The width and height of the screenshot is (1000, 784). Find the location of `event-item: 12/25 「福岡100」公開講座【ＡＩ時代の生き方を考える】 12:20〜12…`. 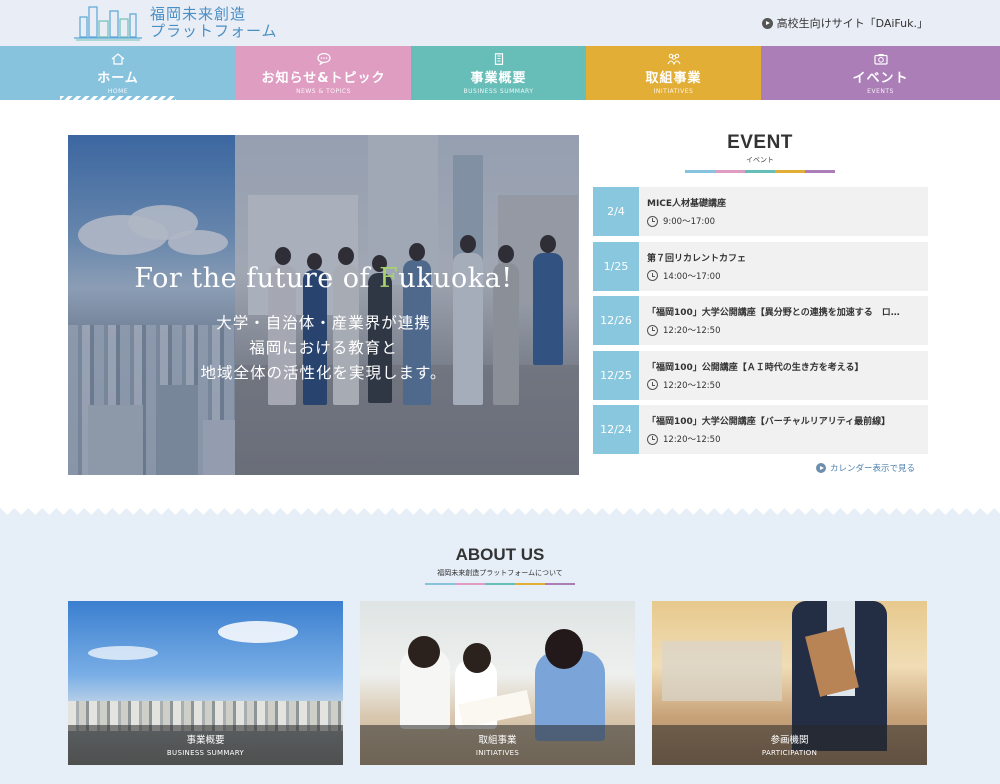

event-item: 12/25 「福岡100」公開講座【ＡＩ時代の生き方を考える】 12:20〜12… is located at coordinates (760, 375).